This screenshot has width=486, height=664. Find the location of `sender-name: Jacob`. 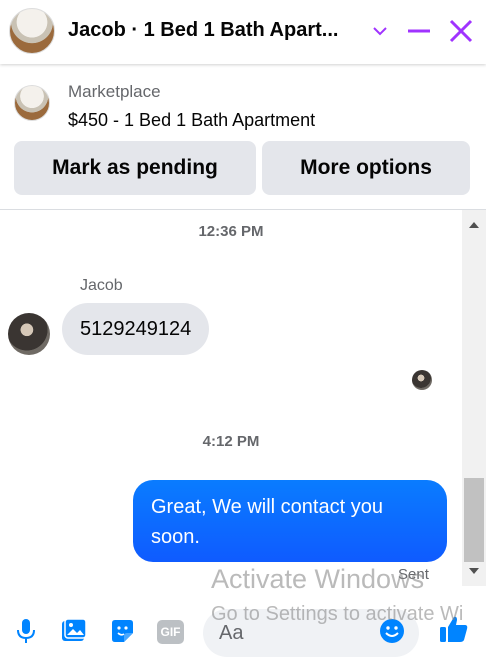

sender-name: Jacob is located at coordinates (101, 285).